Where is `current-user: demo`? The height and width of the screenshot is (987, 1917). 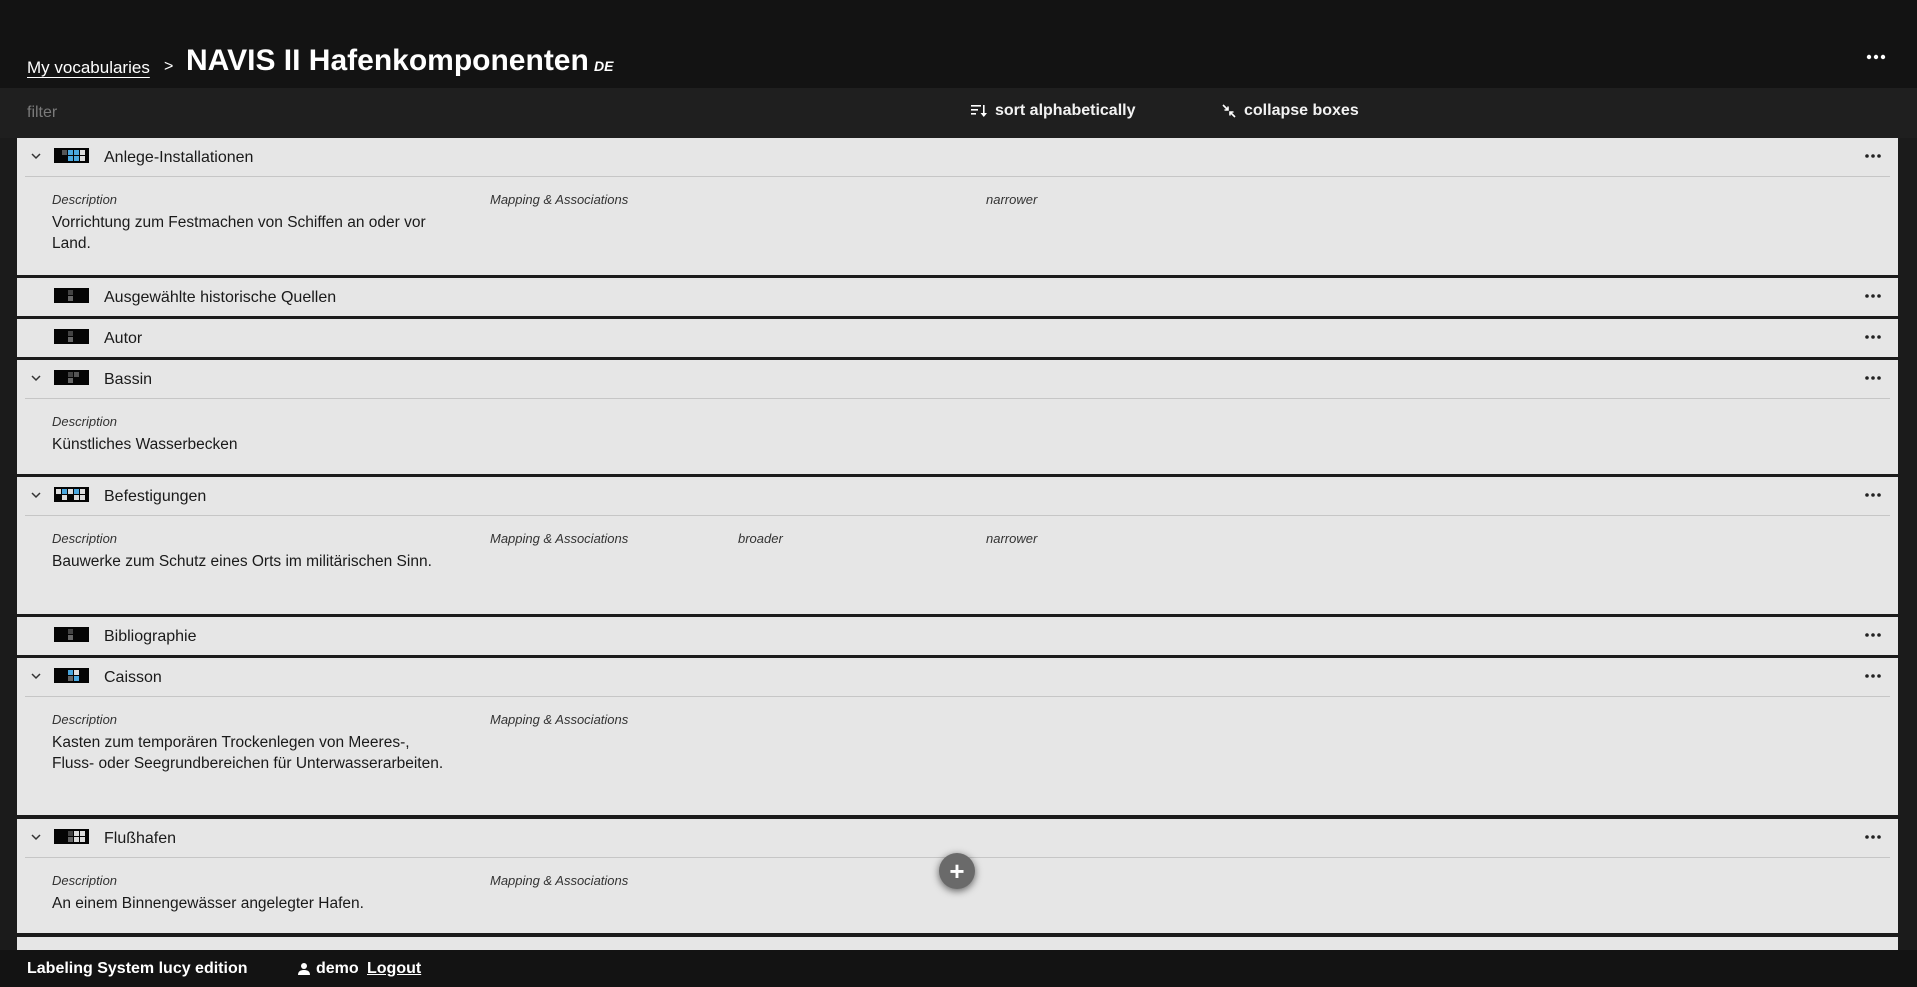 current-user: demo is located at coordinates (328, 969).